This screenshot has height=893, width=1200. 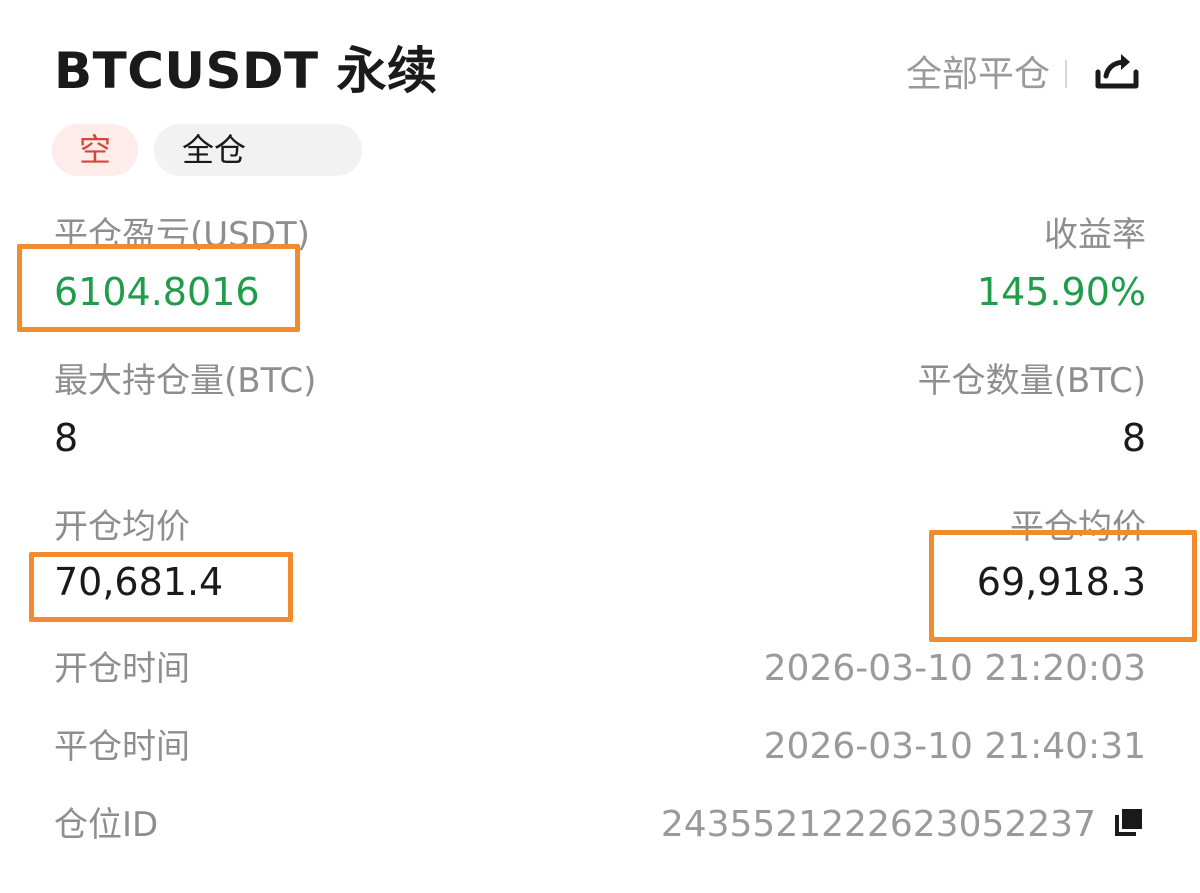 What do you see at coordinates (978, 75) in the screenshot?
I see `close-all-button: 全部平仓` at bounding box center [978, 75].